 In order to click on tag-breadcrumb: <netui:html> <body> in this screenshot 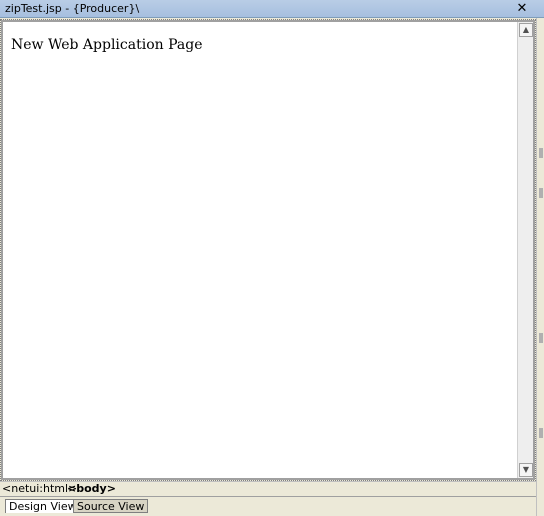, I will do `click(268, 488)`.